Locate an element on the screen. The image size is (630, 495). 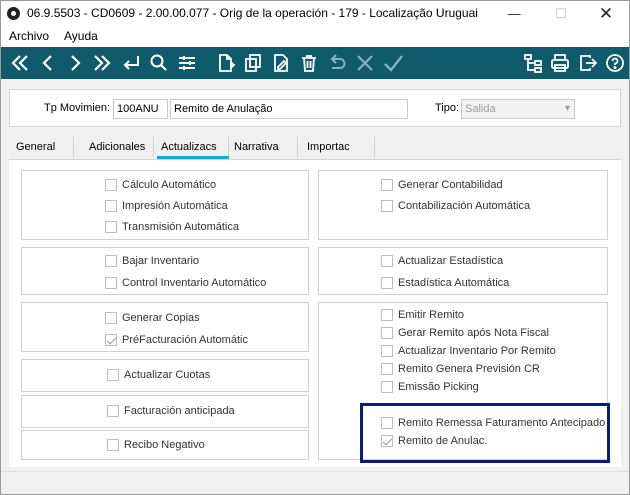
minimize-button: — is located at coordinates (514, 14).